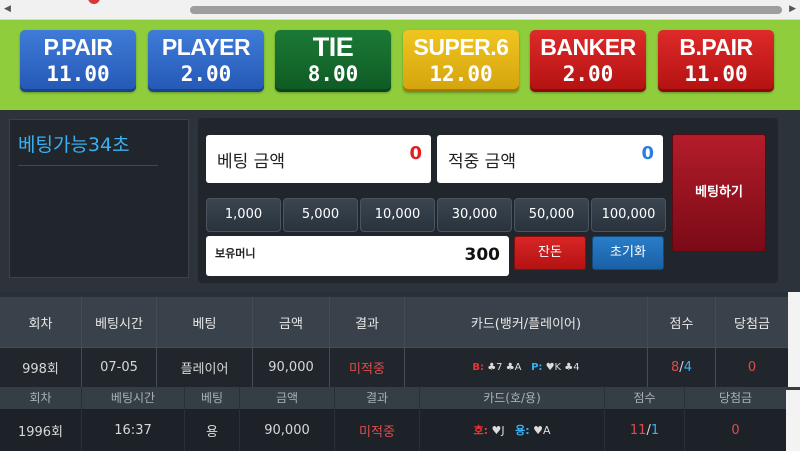 Image resolution: width=800 pixels, height=451 pixels. Describe the element at coordinates (461, 47) in the screenshot. I see `odds-name: SUPER.6` at that location.